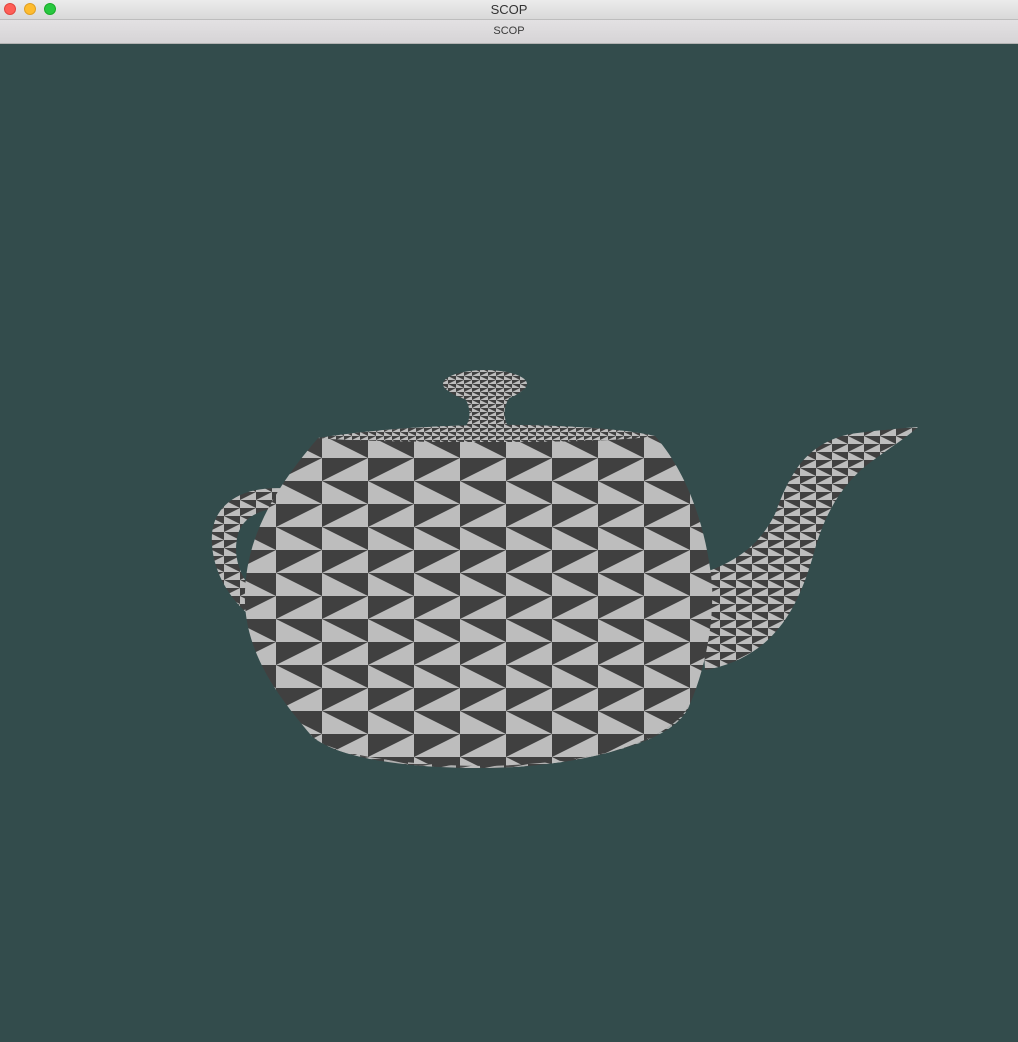 This screenshot has width=1018, height=1042. I want to click on teapot-lid-rim, so click(486, 433).